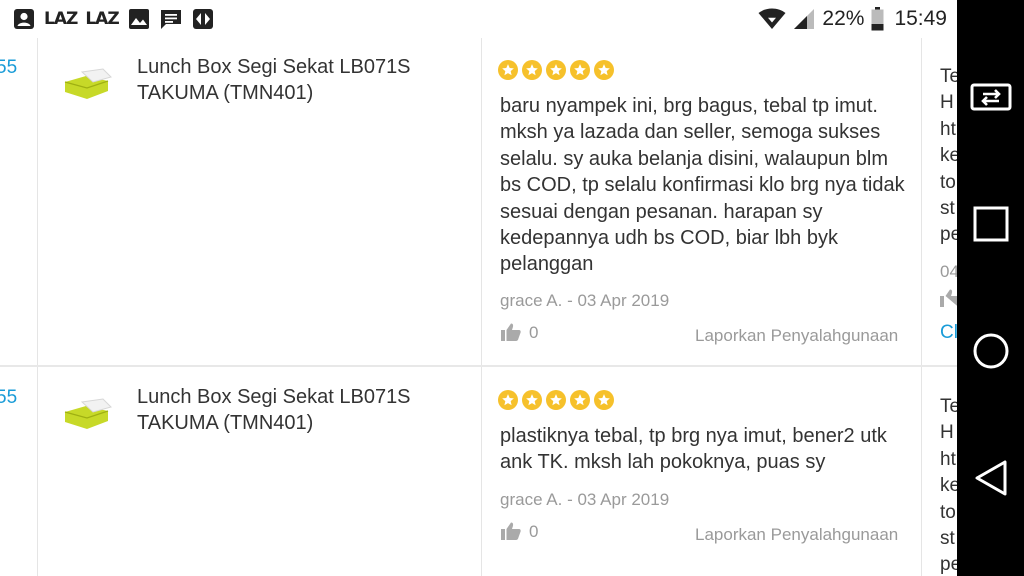  Describe the element at coordinates (171, 19) in the screenshot. I see `message-icon` at that location.